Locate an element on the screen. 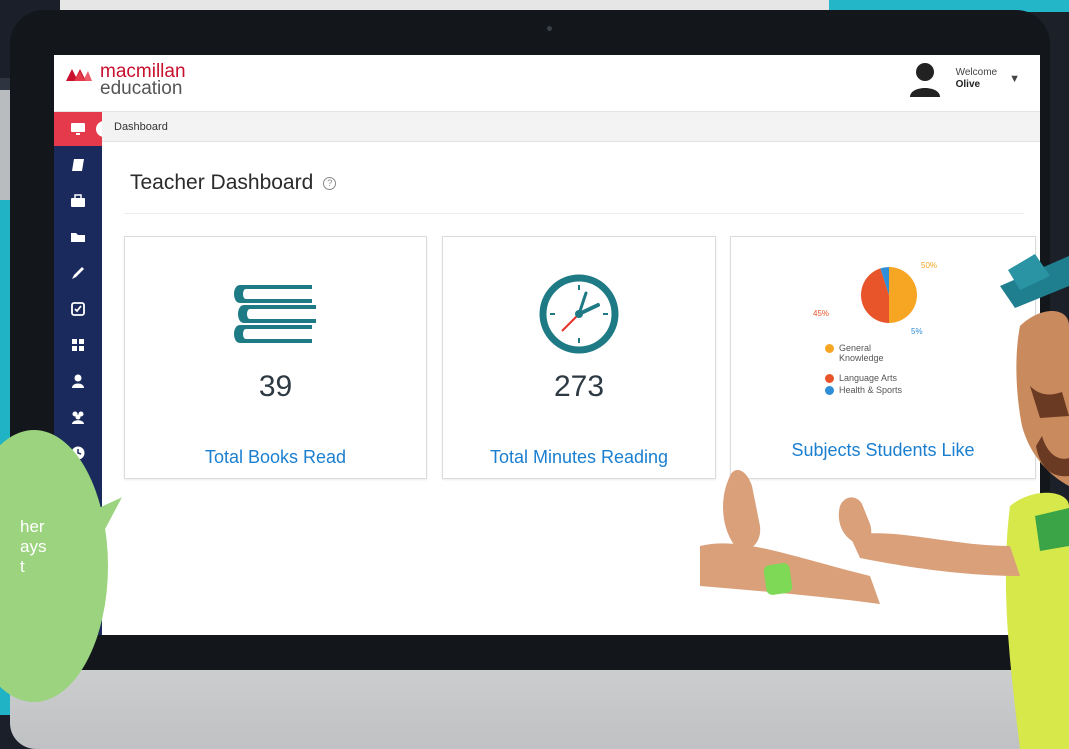  sidebar-item-briefcase is located at coordinates (78, 201).